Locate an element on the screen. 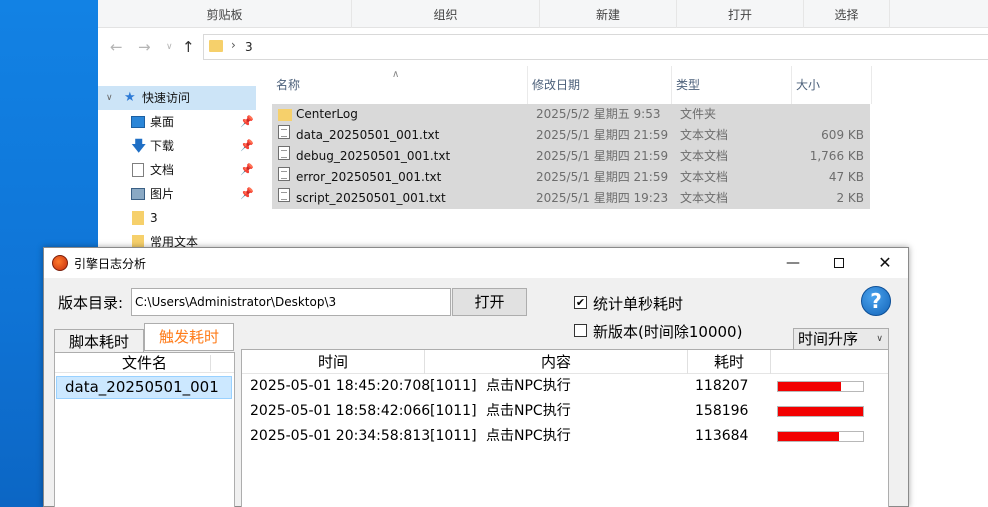  file-name-list: 文件名 data_20250501_001 is located at coordinates (144, 429).